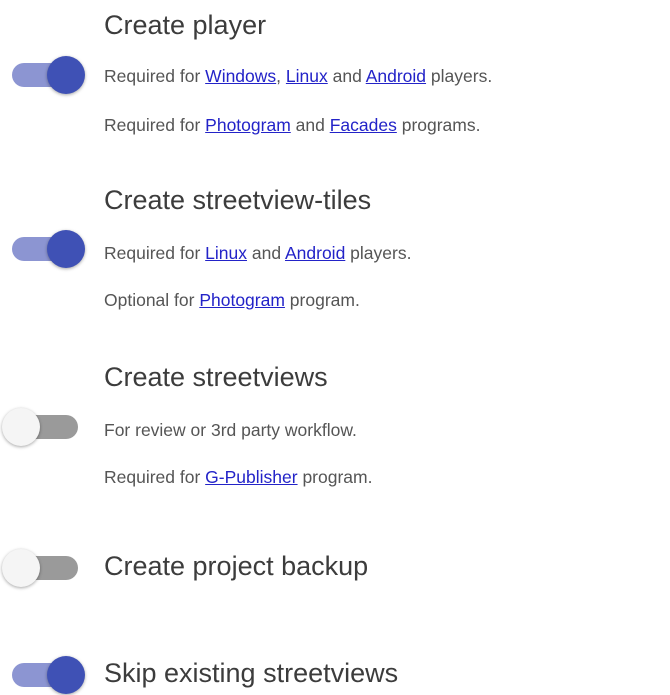  Describe the element at coordinates (152, 300) in the screenshot. I see `description-text: Optional for` at that location.